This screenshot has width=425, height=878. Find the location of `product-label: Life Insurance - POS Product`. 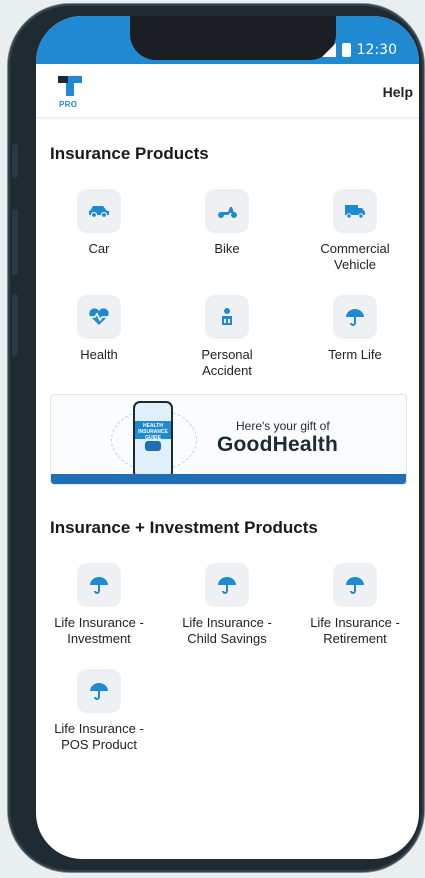

product-label: Life Insurance - POS Product is located at coordinates (99, 736).